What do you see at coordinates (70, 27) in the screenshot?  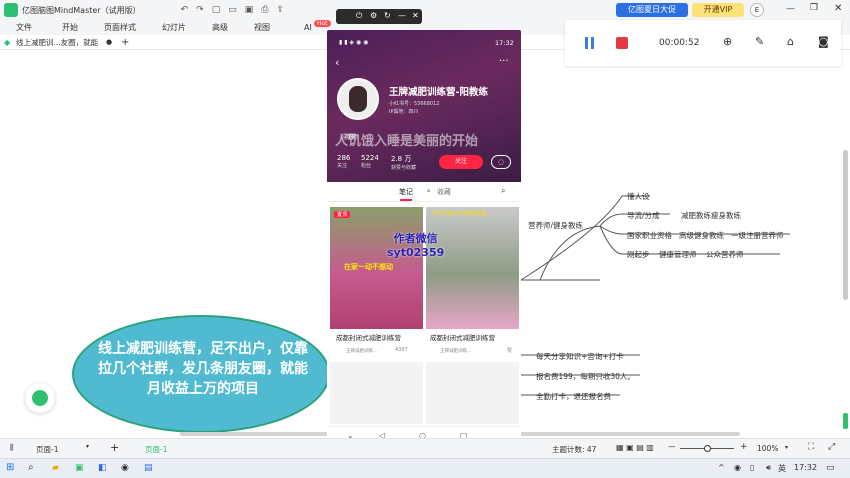 I see `menu-item-start: 开始` at bounding box center [70, 27].